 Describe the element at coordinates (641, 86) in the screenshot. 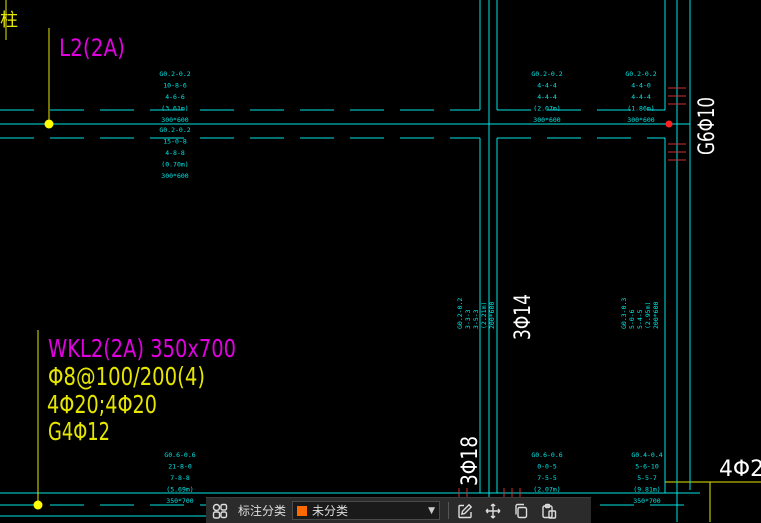

I see `annotation-line: 4-4-0` at that location.